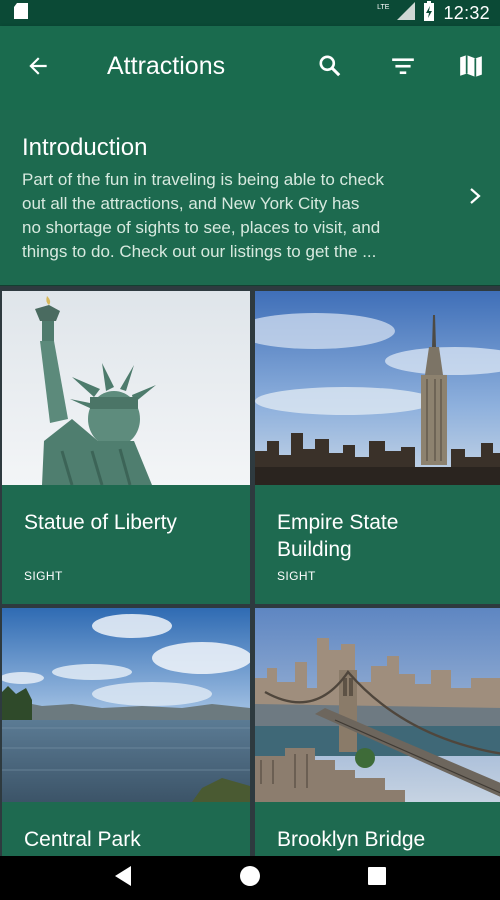 Image resolution: width=500 pixels, height=900 pixels. I want to click on back-button, so click(38, 68).